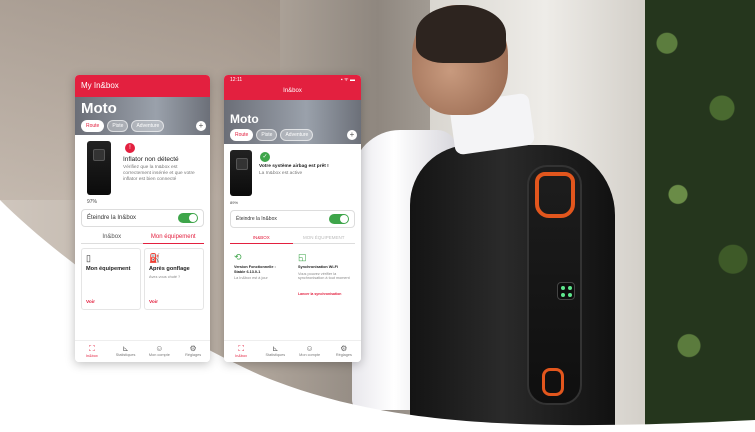  I want to click on tab-bar: IN&BOX MON ÉQUIPEMENT, so click(292, 238).